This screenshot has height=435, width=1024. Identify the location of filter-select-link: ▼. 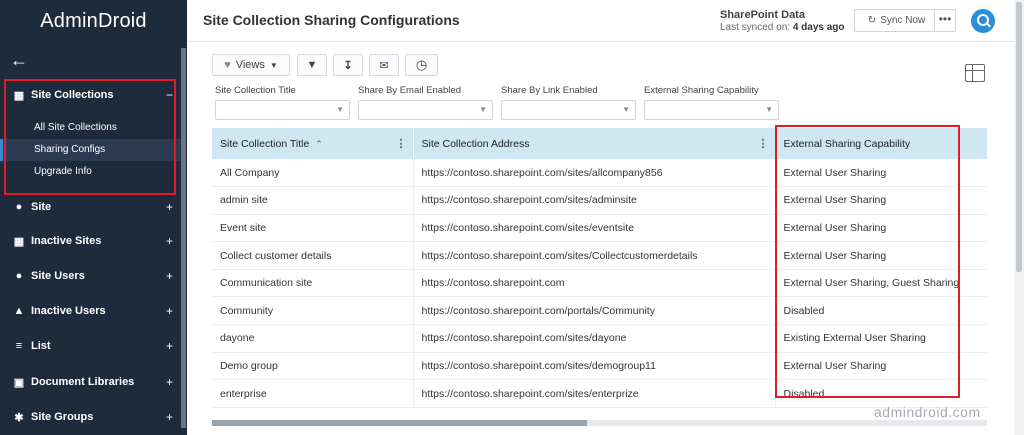
(568, 110).